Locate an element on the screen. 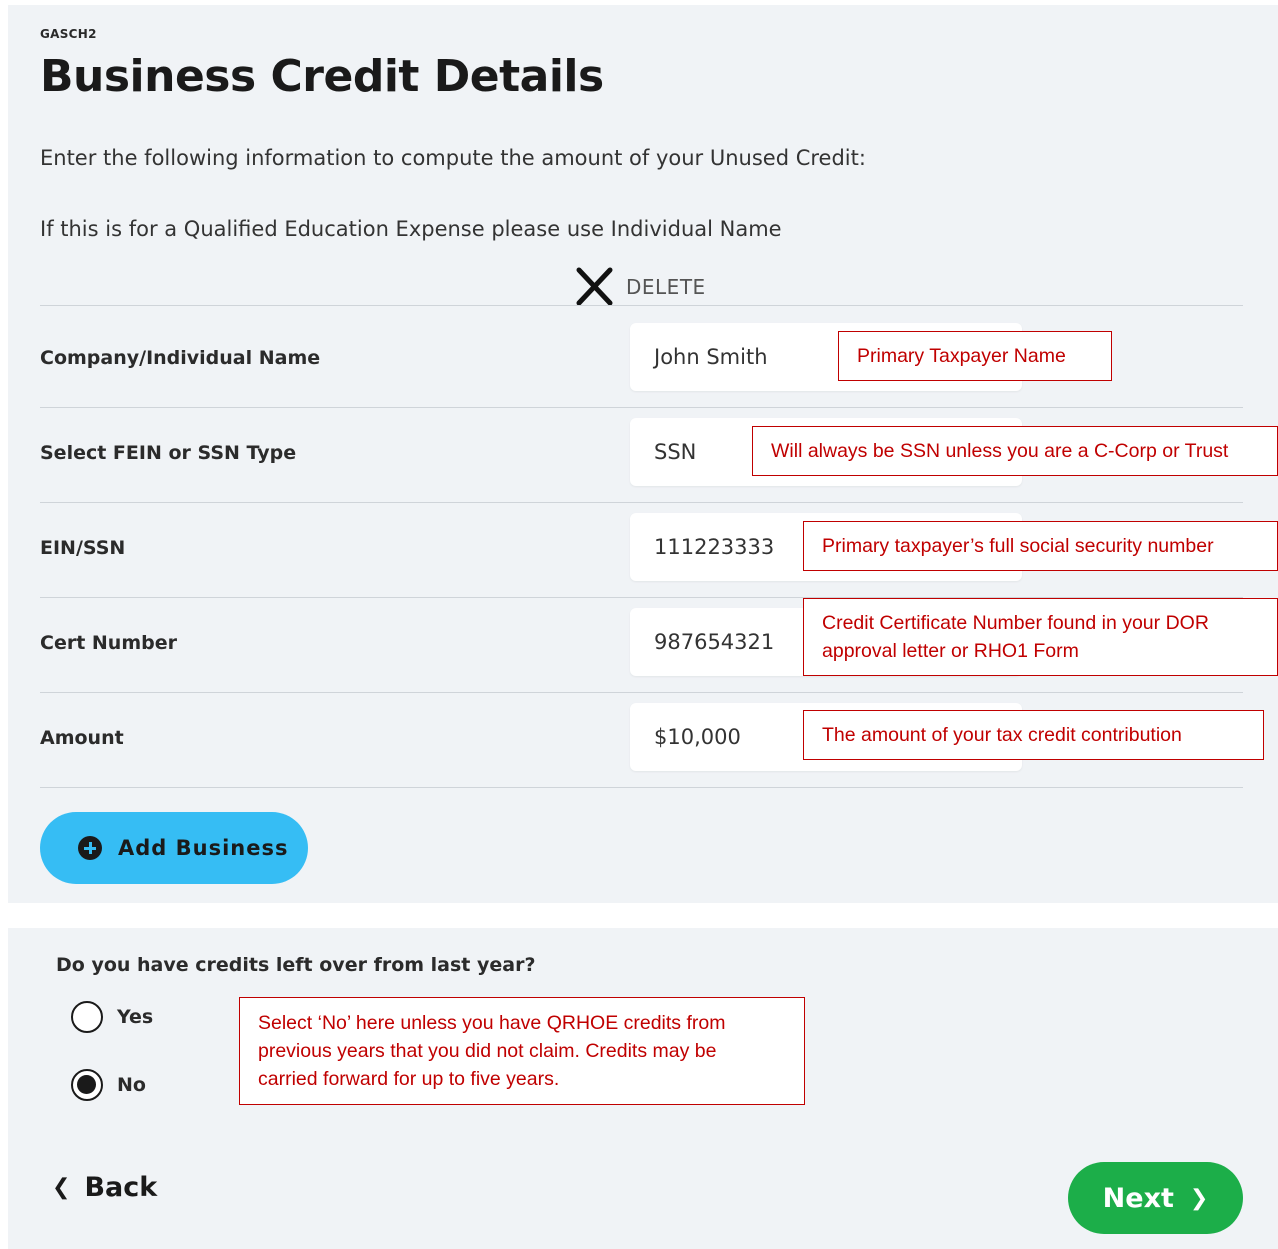  radio-no-label: No is located at coordinates (131, 1085).